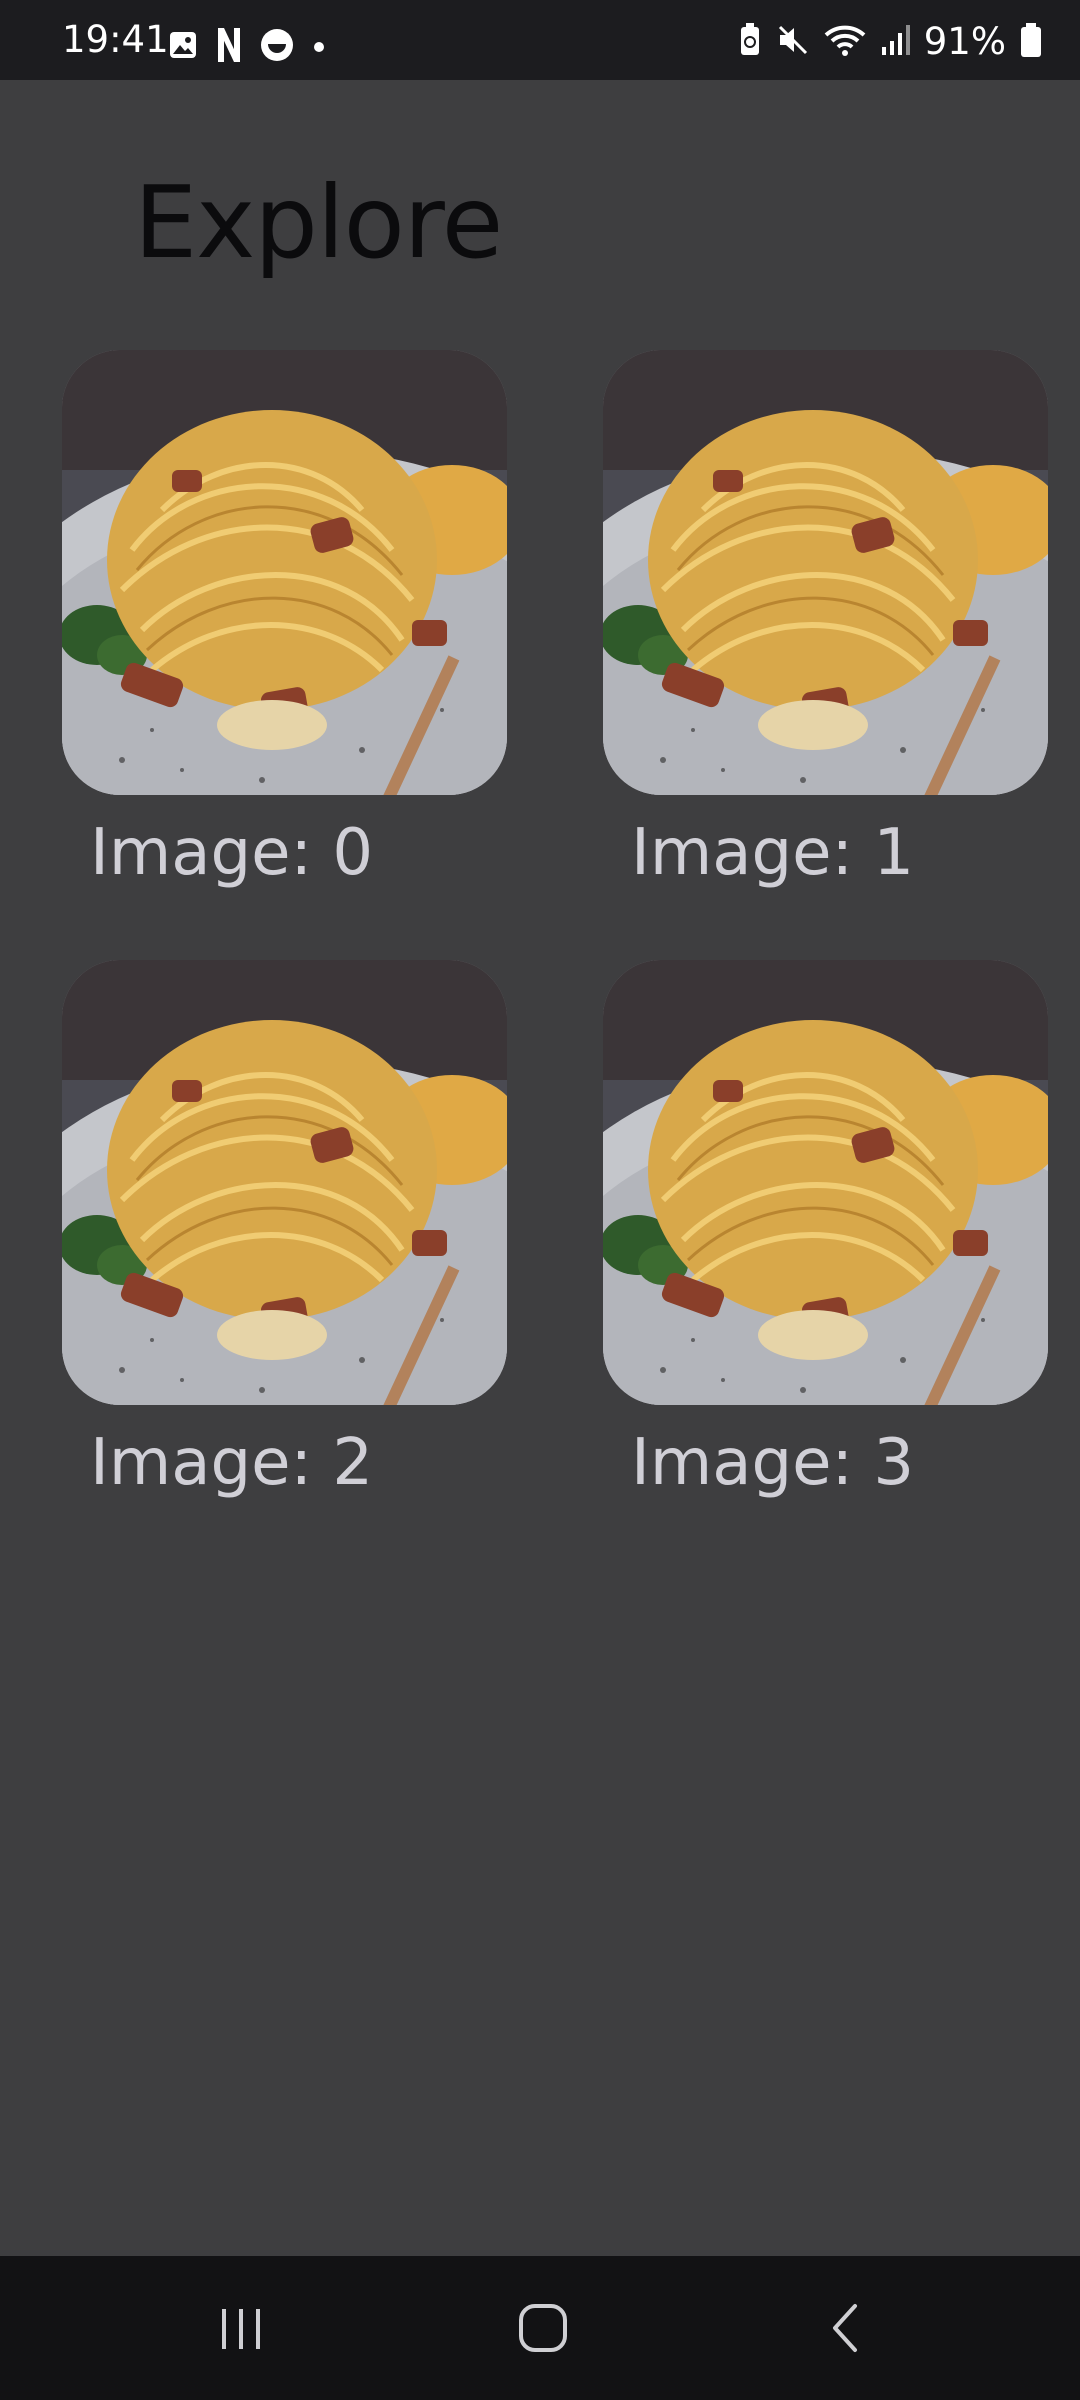 Image resolution: width=1080 pixels, height=2400 pixels. I want to click on dot-icon, so click(319, 47).